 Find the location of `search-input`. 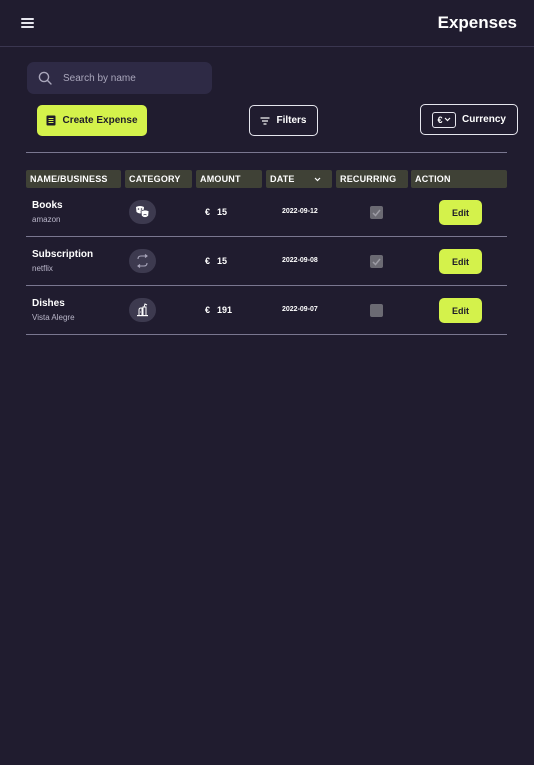

search-input is located at coordinates (135, 78).